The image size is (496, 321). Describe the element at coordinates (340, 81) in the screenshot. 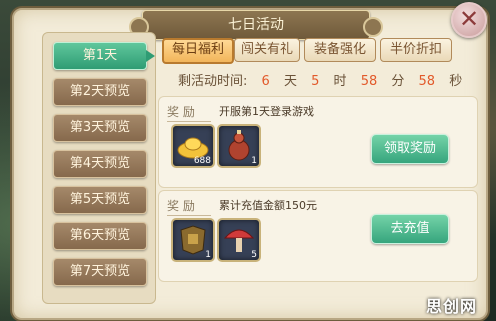

I see `timer-hours-unit: 时` at that location.